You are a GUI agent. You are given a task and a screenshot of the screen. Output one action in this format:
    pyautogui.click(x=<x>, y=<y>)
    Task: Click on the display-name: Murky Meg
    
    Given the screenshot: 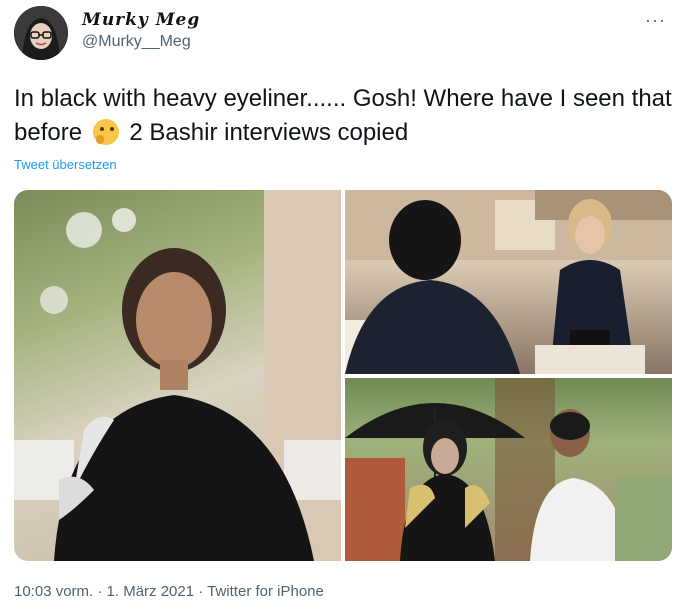 What is the action you would take?
    pyautogui.click(x=141, y=20)
    